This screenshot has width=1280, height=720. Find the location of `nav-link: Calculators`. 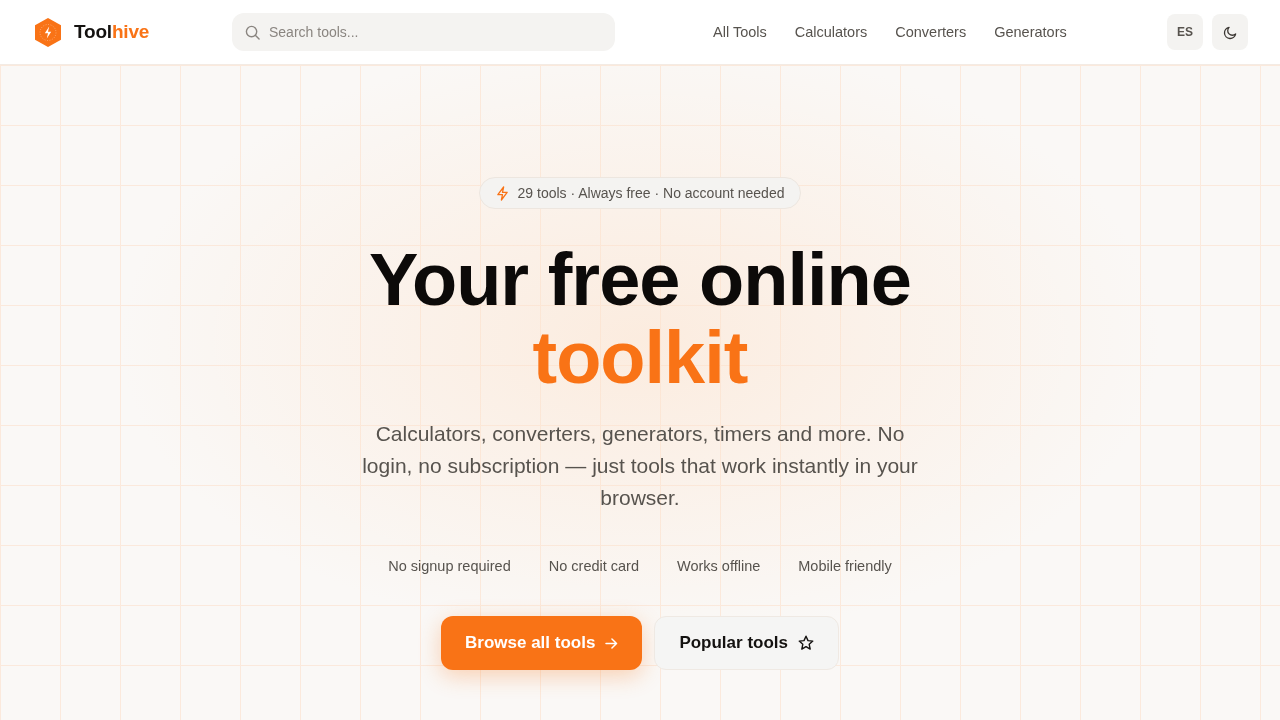

nav-link: Calculators is located at coordinates (831, 32).